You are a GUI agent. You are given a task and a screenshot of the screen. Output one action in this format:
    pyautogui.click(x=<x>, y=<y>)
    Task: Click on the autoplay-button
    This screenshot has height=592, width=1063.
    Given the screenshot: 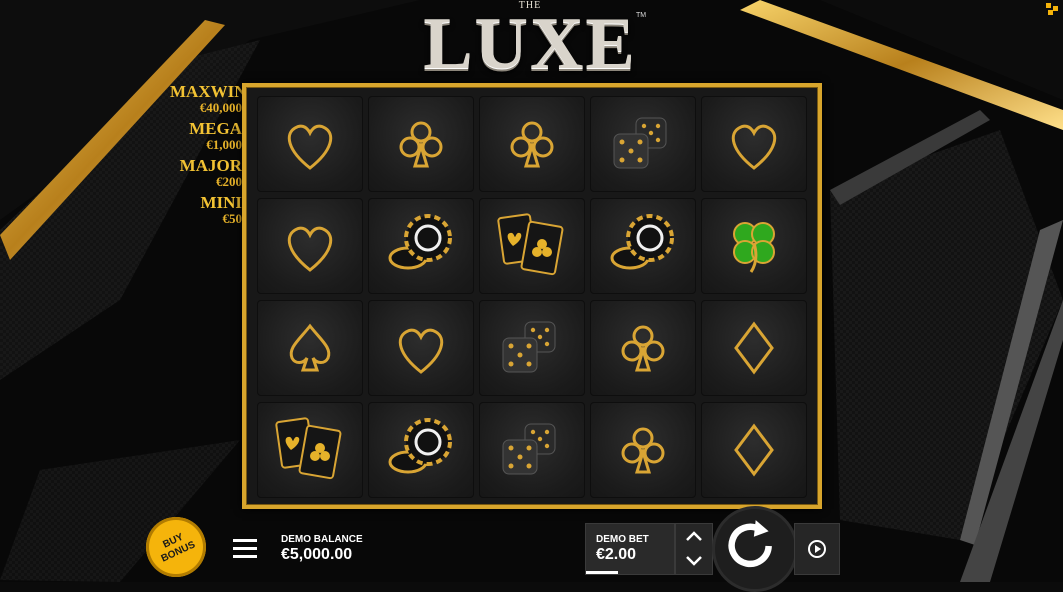 What is the action you would take?
    pyautogui.click(x=817, y=549)
    